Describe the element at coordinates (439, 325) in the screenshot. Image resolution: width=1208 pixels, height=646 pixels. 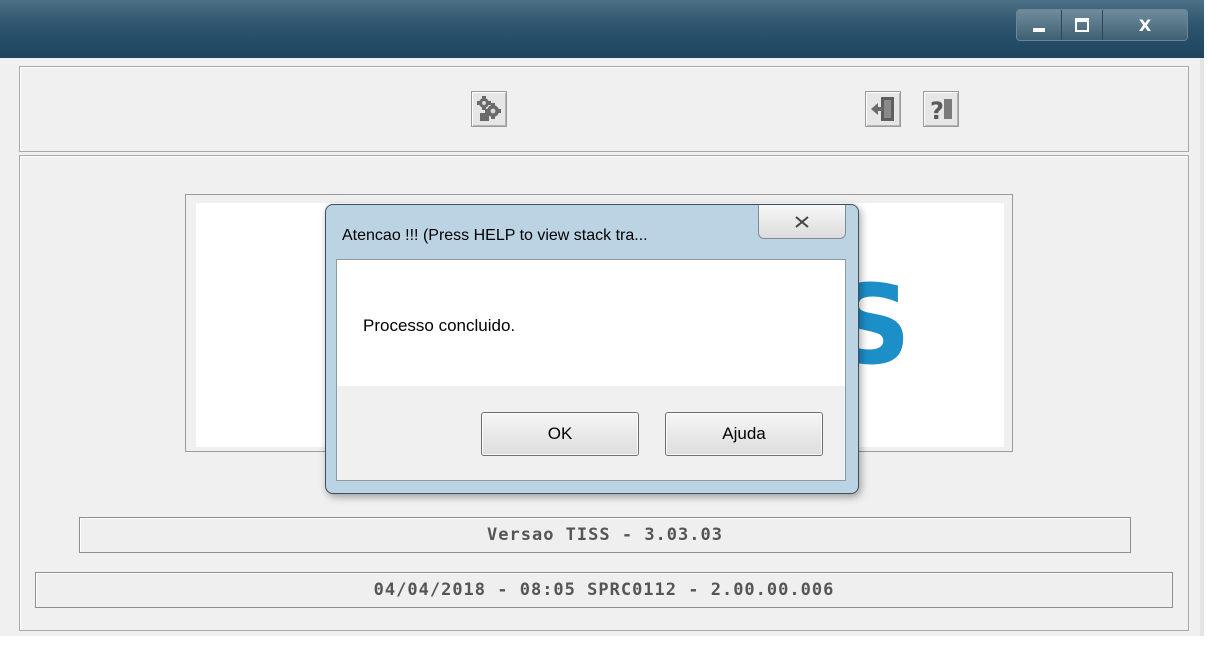
I see `dialog-message: Processo concluido.` at that location.